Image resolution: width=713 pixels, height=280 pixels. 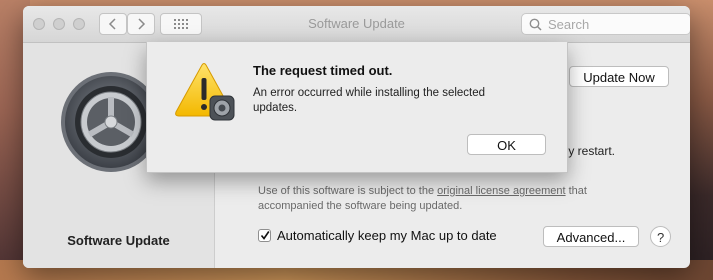 I want to click on title-bar: Software Update, so click(x=356, y=24).